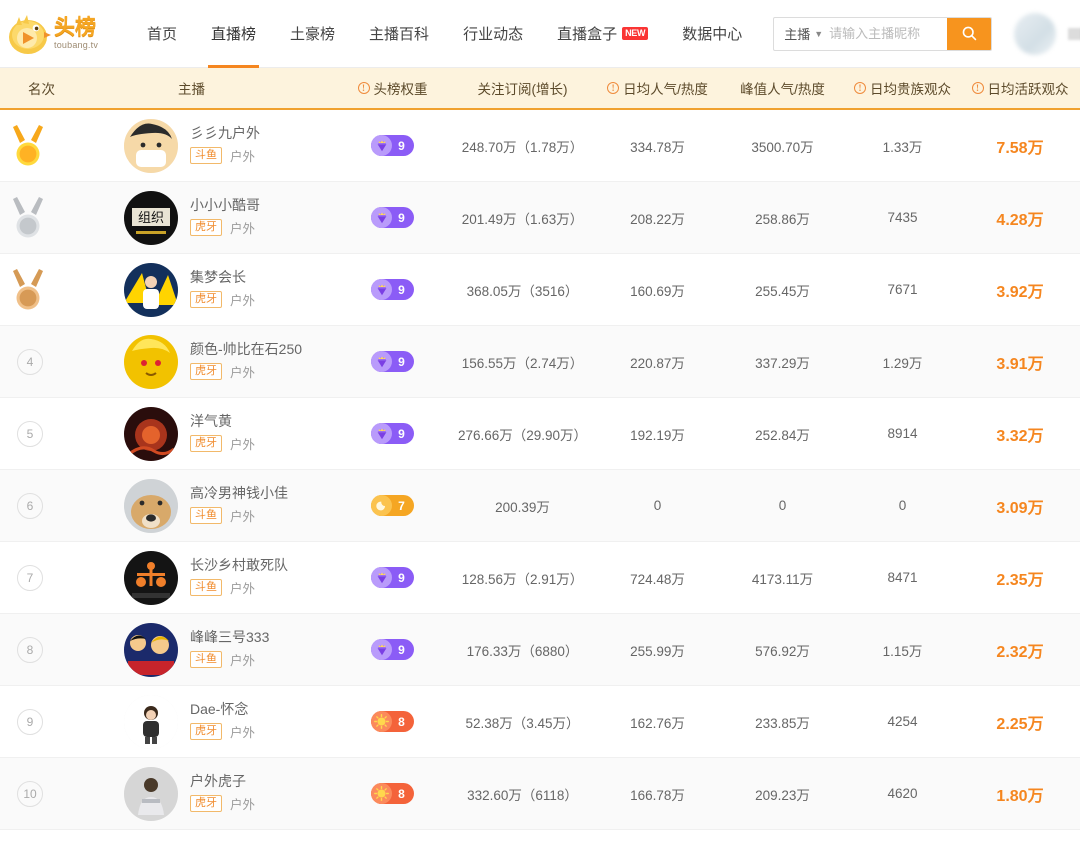 The width and height of the screenshot is (1080, 841). I want to click on column-header-follow: 关注订阅(增长), so click(522, 88).